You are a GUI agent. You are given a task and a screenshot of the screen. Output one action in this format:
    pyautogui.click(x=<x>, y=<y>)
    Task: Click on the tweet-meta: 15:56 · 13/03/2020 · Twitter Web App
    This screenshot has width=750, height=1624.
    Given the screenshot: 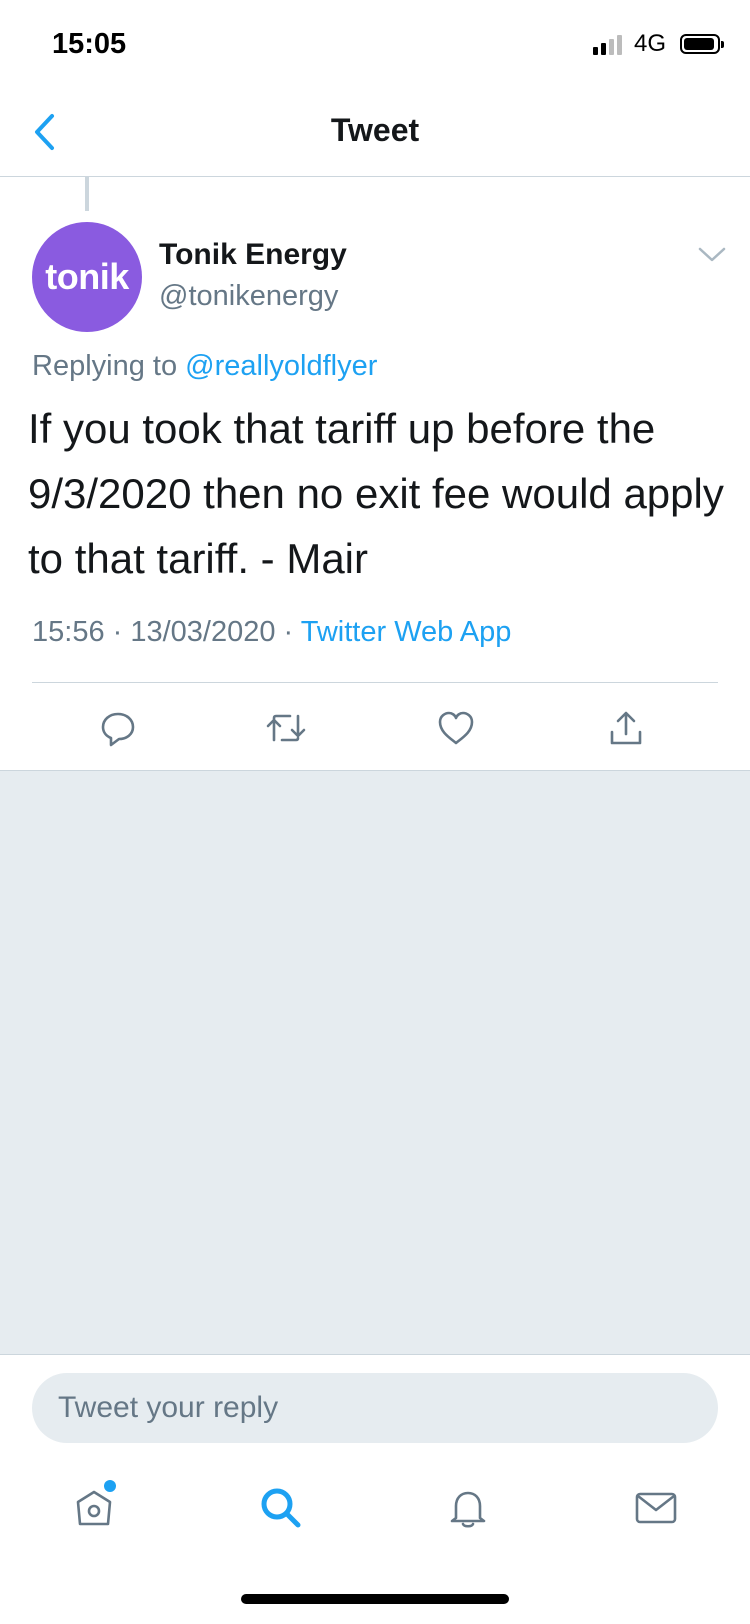 What is the action you would take?
    pyautogui.click(x=271, y=632)
    